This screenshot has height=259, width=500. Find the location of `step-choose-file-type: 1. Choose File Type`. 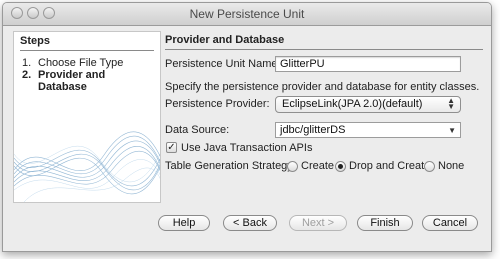

step-choose-file-type: 1. Choose File Type is located at coordinates (86, 63).